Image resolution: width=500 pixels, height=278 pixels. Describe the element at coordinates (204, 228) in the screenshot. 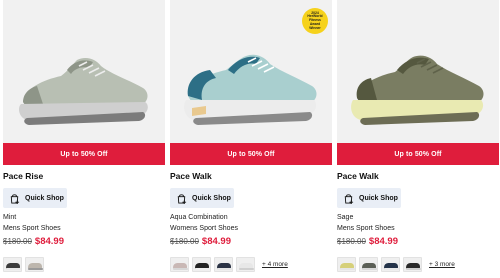

I see `product-category: Womens Sport Shoes` at that location.